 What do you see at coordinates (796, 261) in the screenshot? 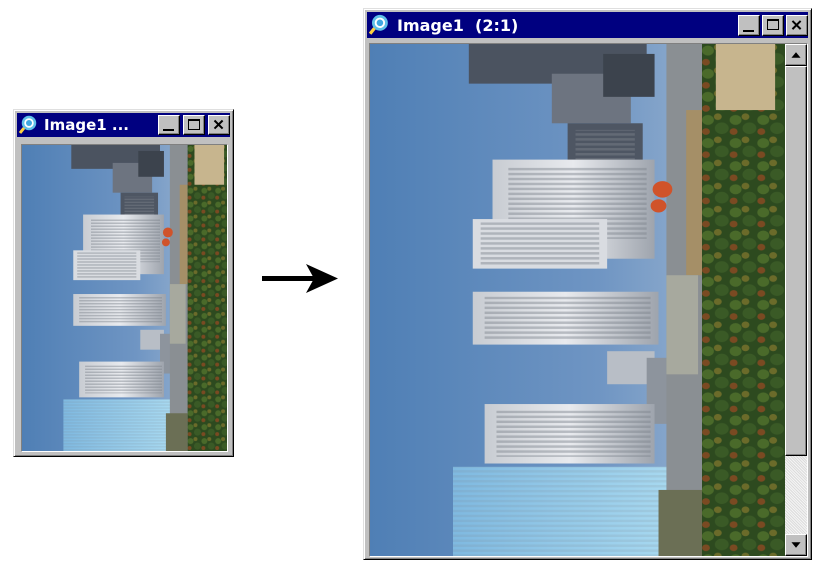
I see `scrollbar-thumb` at bounding box center [796, 261].